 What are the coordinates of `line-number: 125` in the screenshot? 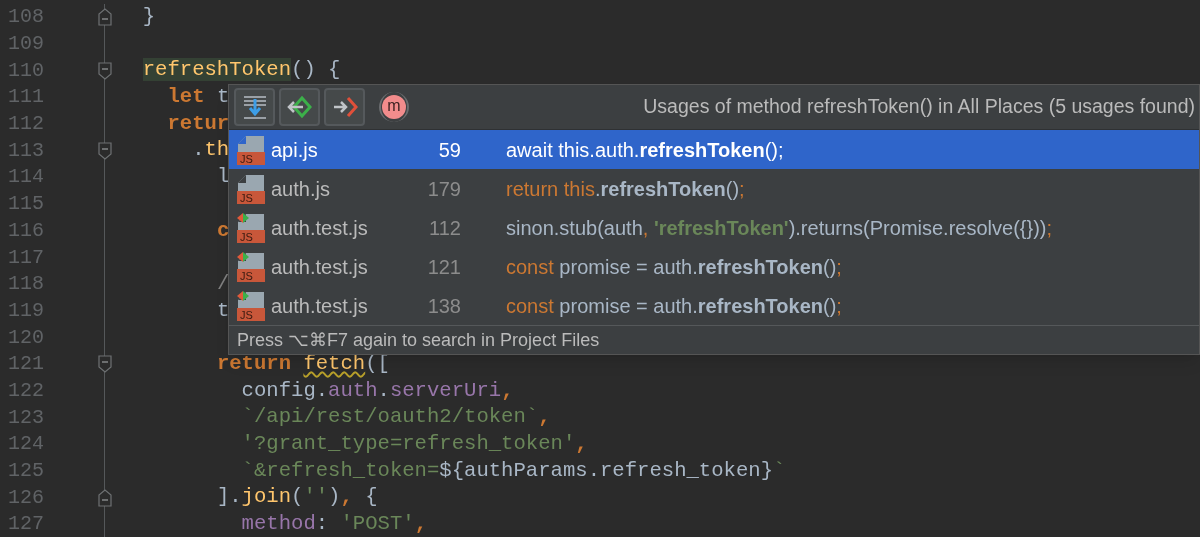 It's located at (26, 471).